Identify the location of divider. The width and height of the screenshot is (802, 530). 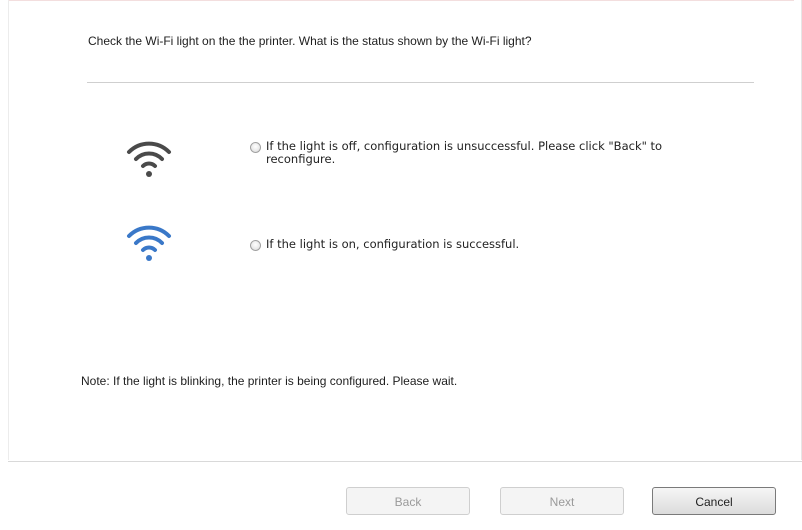
(420, 82).